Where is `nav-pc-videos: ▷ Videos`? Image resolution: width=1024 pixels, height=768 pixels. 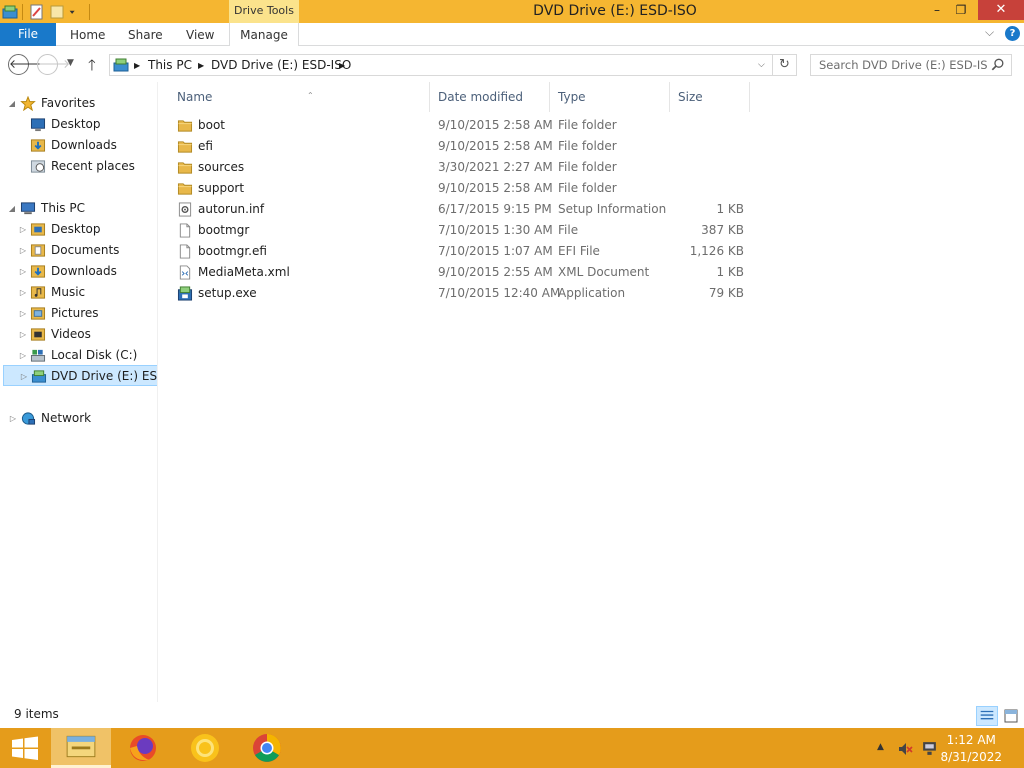 nav-pc-videos: ▷ Videos is located at coordinates (78, 334).